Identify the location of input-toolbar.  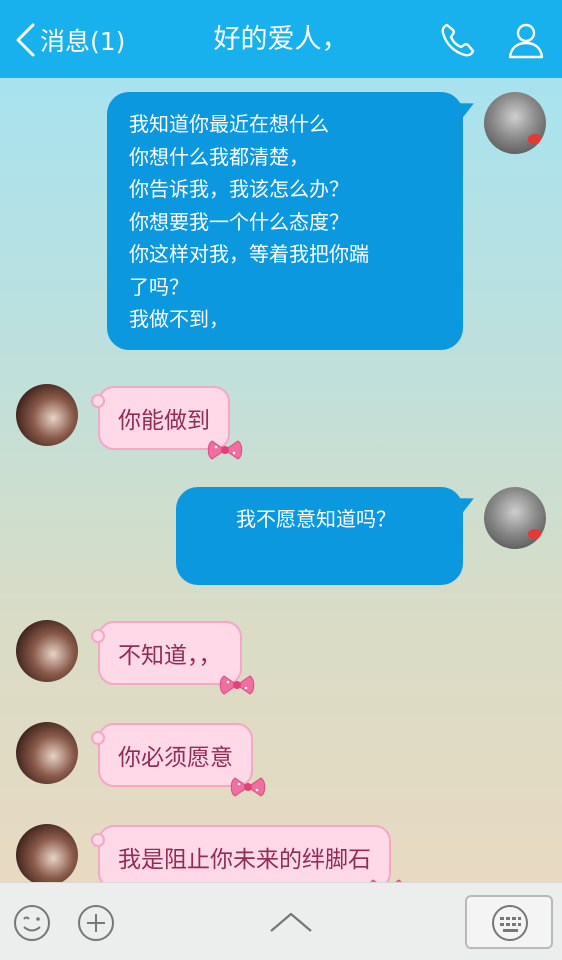
(281, 921).